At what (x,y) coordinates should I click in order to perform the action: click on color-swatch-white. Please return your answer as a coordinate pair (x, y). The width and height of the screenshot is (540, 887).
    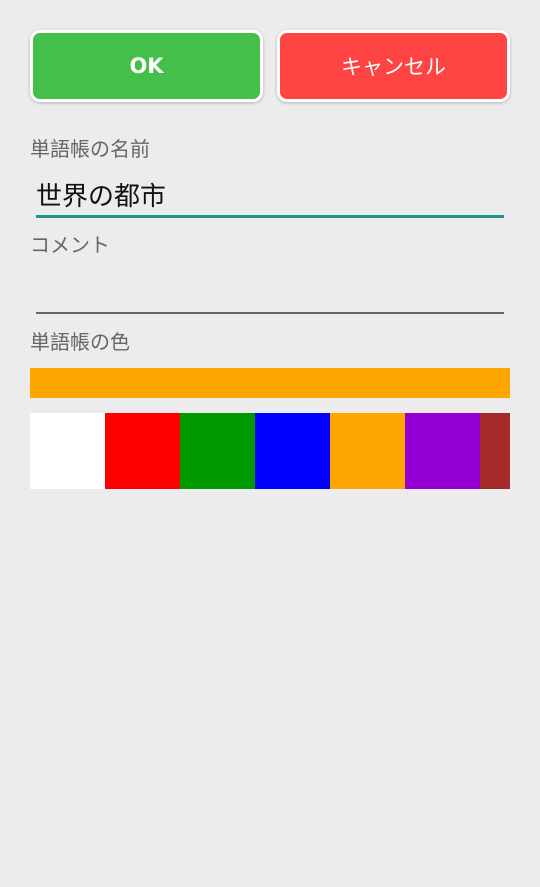
    Looking at the image, I should click on (67, 451).